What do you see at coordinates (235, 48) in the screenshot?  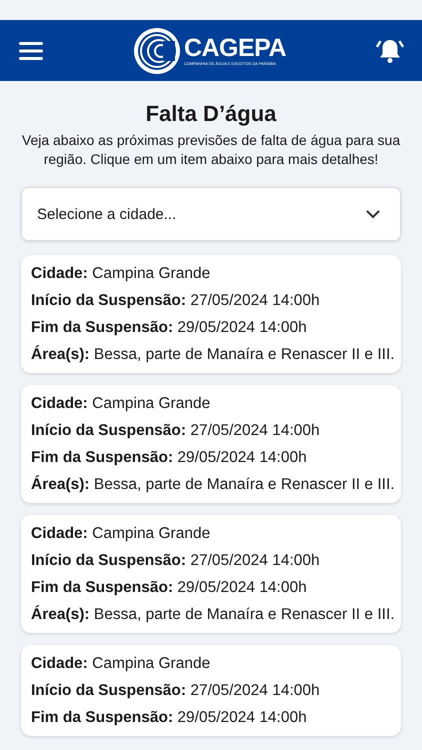 I see `logo-name: CAGEPA` at bounding box center [235, 48].